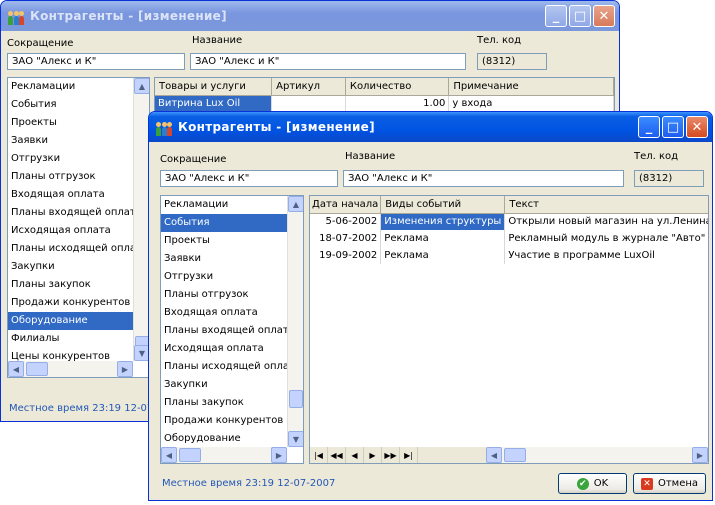  I want to click on cell-date: 5-06-2002, so click(346, 221).